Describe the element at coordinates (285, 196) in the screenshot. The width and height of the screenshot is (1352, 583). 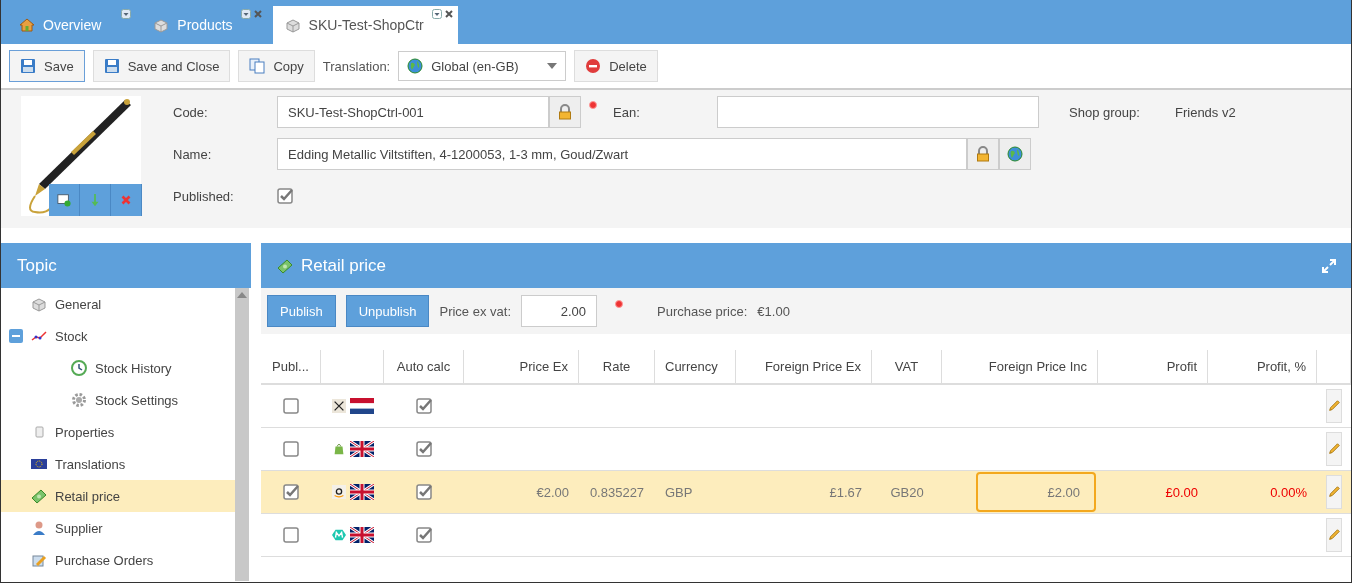
I see `published-checkbox` at that location.